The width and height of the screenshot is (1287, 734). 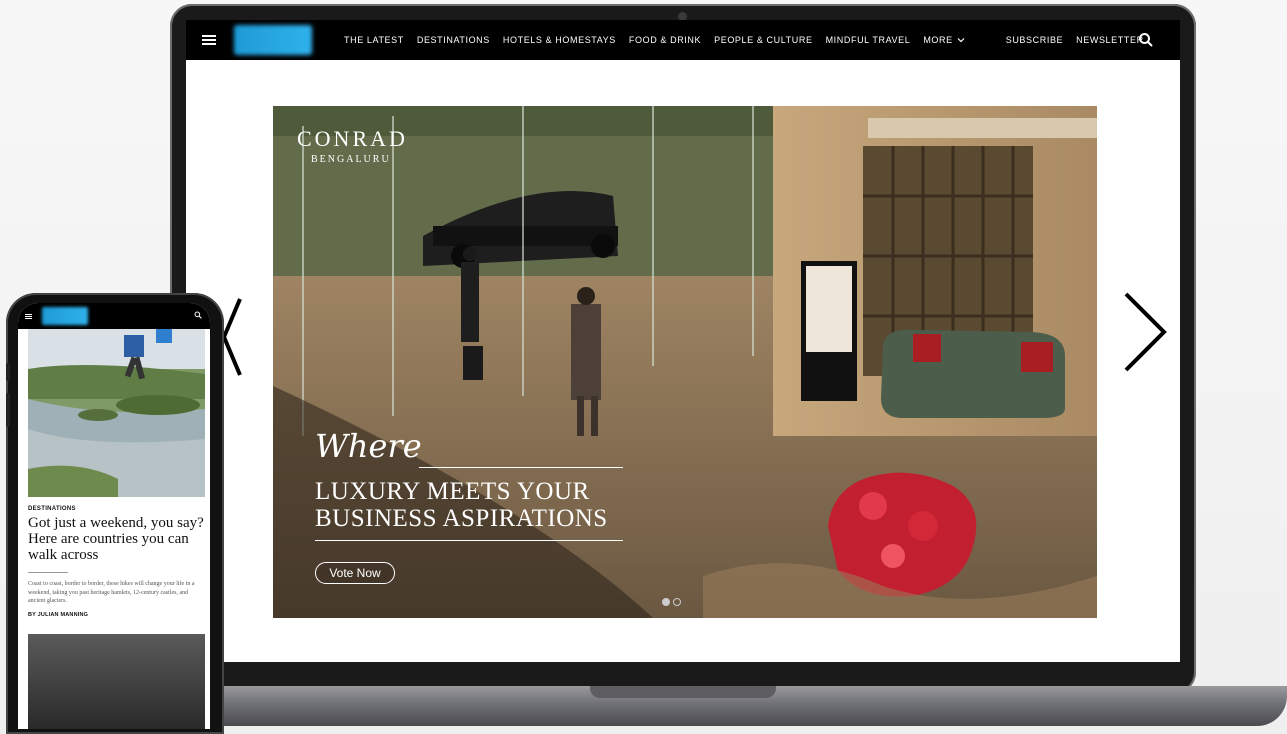 I want to click on next-slide-arrow-icon, so click(x=1145, y=332).